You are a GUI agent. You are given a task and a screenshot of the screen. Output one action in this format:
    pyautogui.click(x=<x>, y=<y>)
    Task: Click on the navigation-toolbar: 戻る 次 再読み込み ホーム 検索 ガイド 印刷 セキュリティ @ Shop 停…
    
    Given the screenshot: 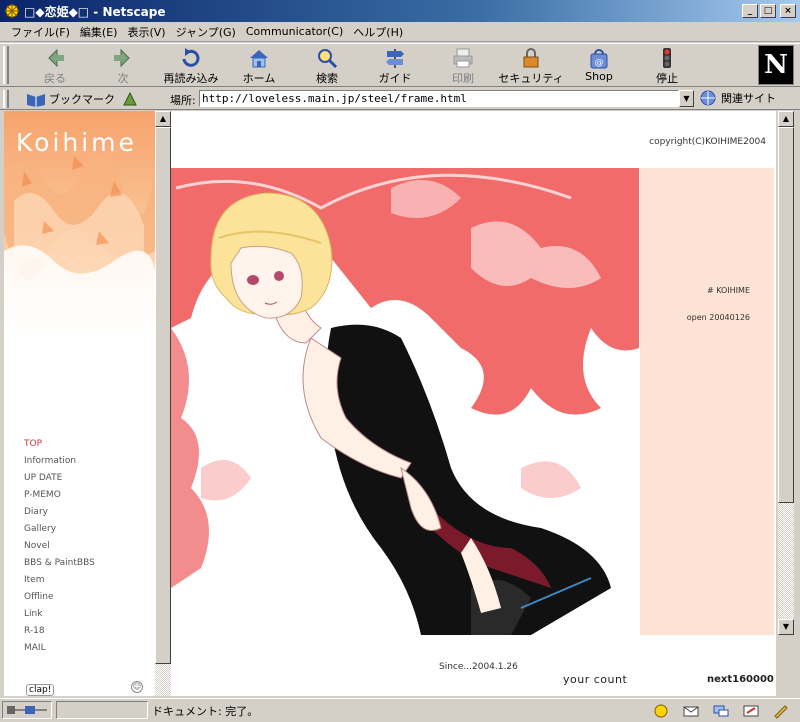 What is the action you would take?
    pyautogui.click(x=400, y=65)
    